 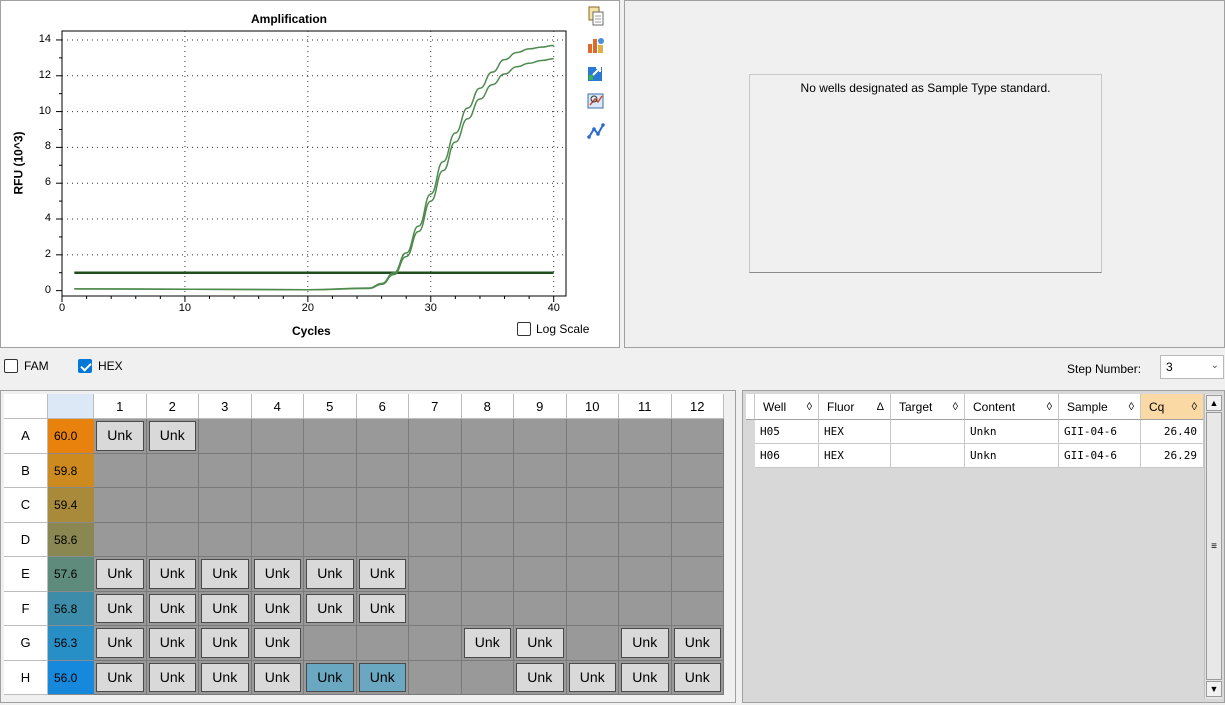 I want to click on sort-icon: Δ, so click(x=880, y=407).